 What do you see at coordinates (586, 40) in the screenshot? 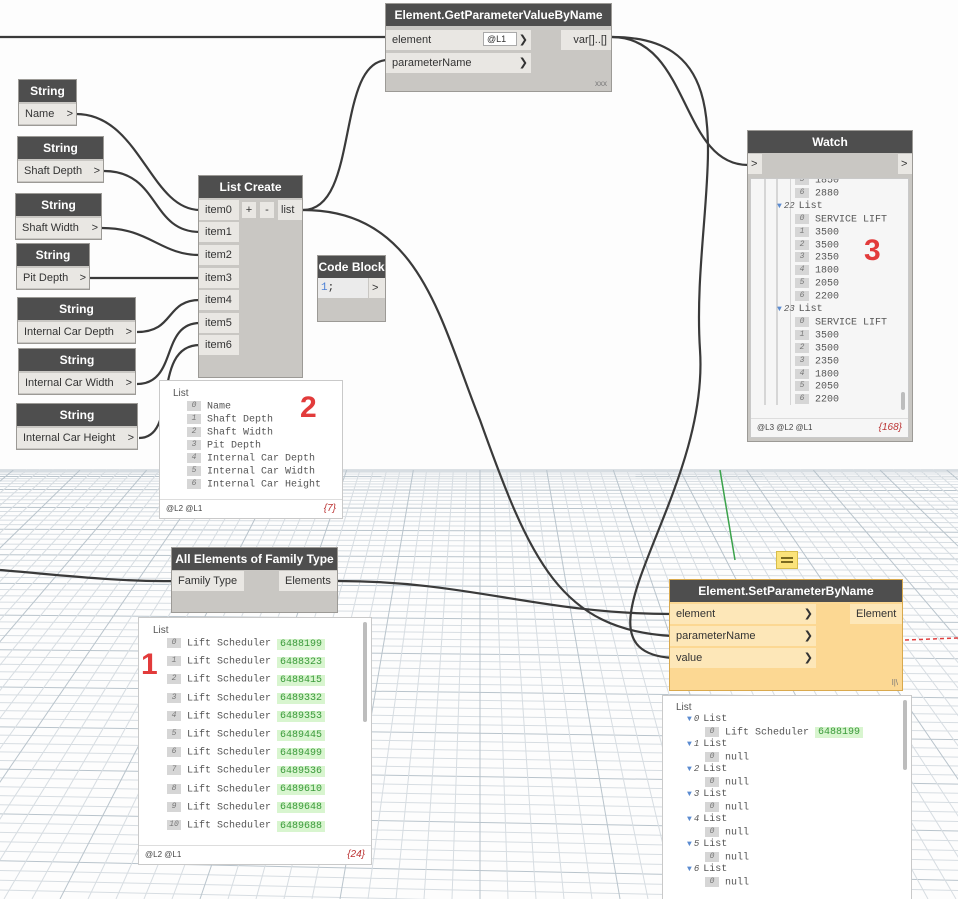
I see `output-port-var: var[]..[]` at bounding box center [586, 40].